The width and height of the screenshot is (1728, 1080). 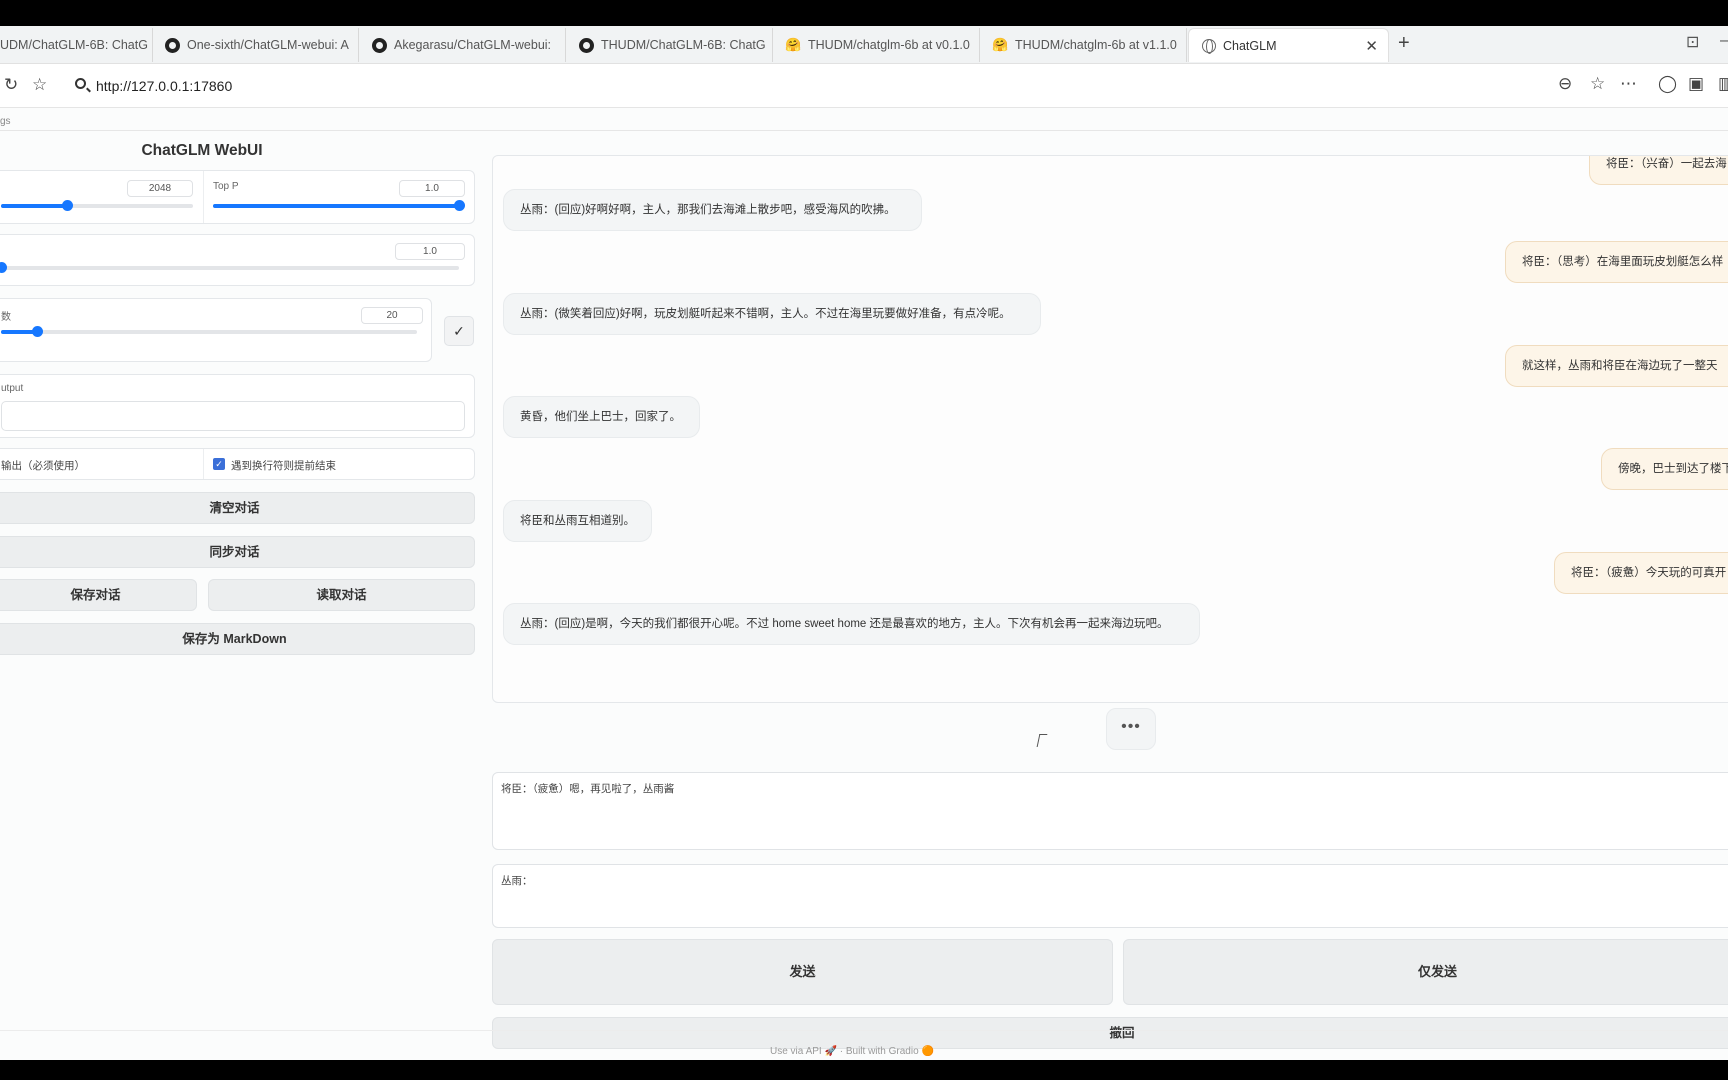 What do you see at coordinates (1696, 84) in the screenshot?
I see `extension-icon: ▣` at bounding box center [1696, 84].